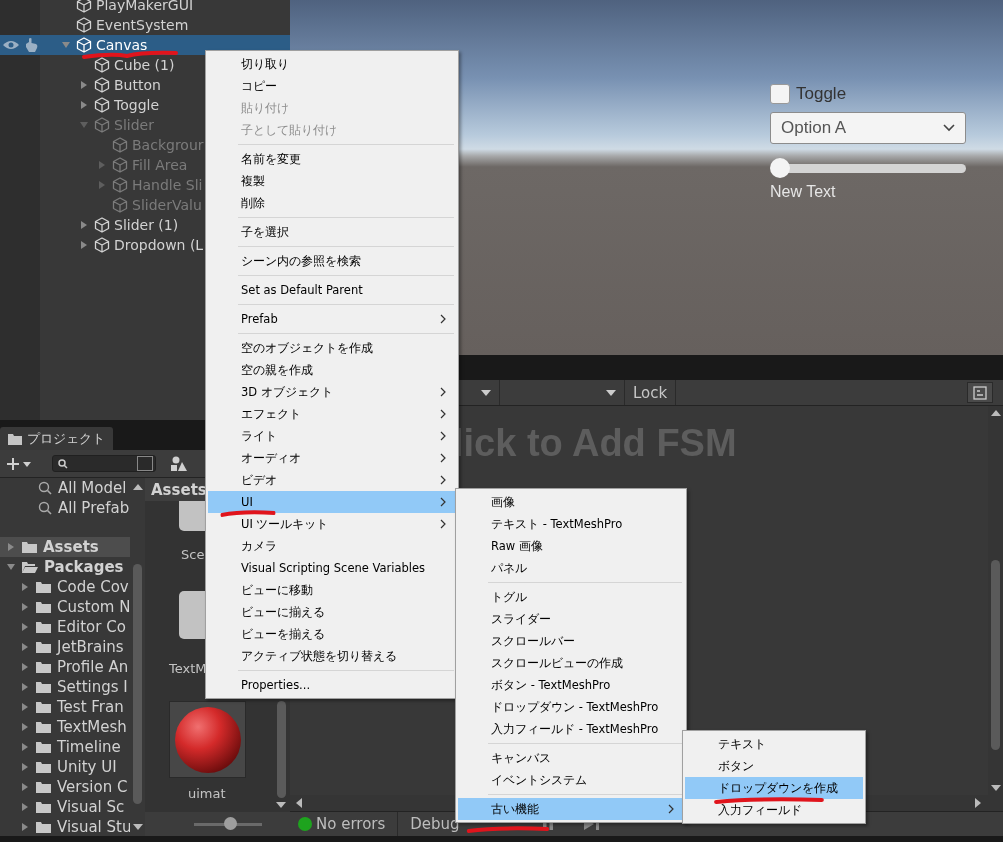  Describe the element at coordinates (65, 687) in the screenshot. I see `project-tree-item: Settings I` at that location.